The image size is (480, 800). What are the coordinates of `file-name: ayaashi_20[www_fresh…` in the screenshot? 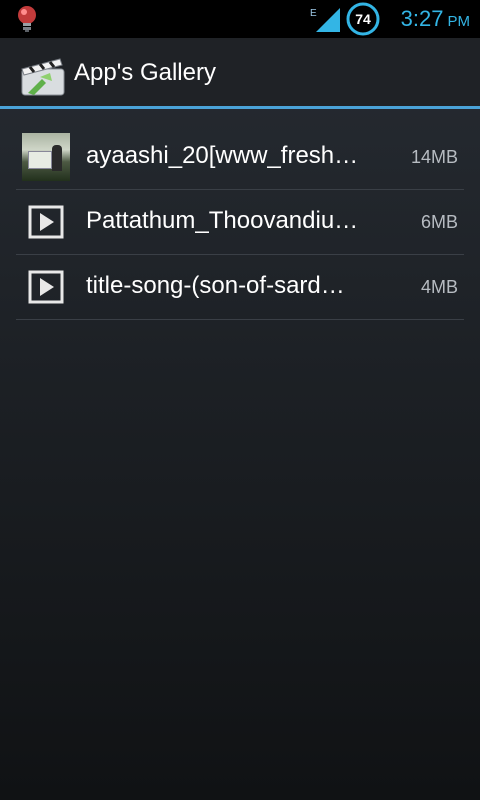 It's located at (222, 155).